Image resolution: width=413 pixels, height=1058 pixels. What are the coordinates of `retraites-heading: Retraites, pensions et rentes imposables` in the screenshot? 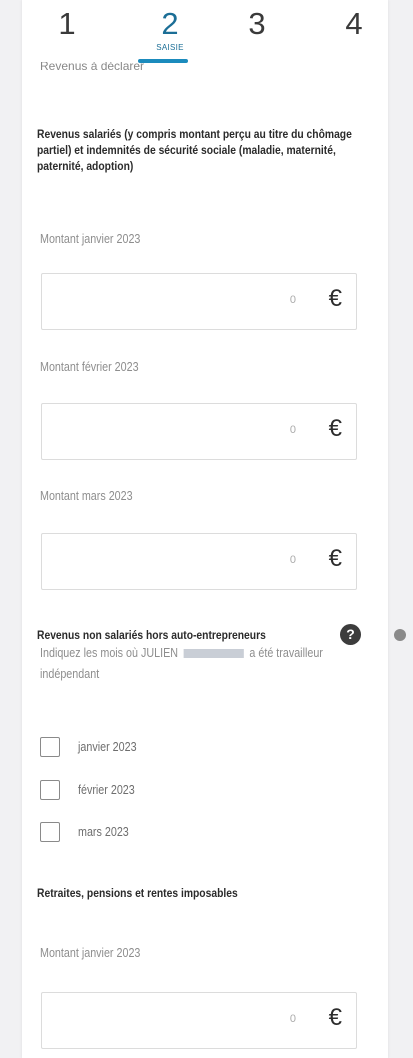 It's located at (137, 893).